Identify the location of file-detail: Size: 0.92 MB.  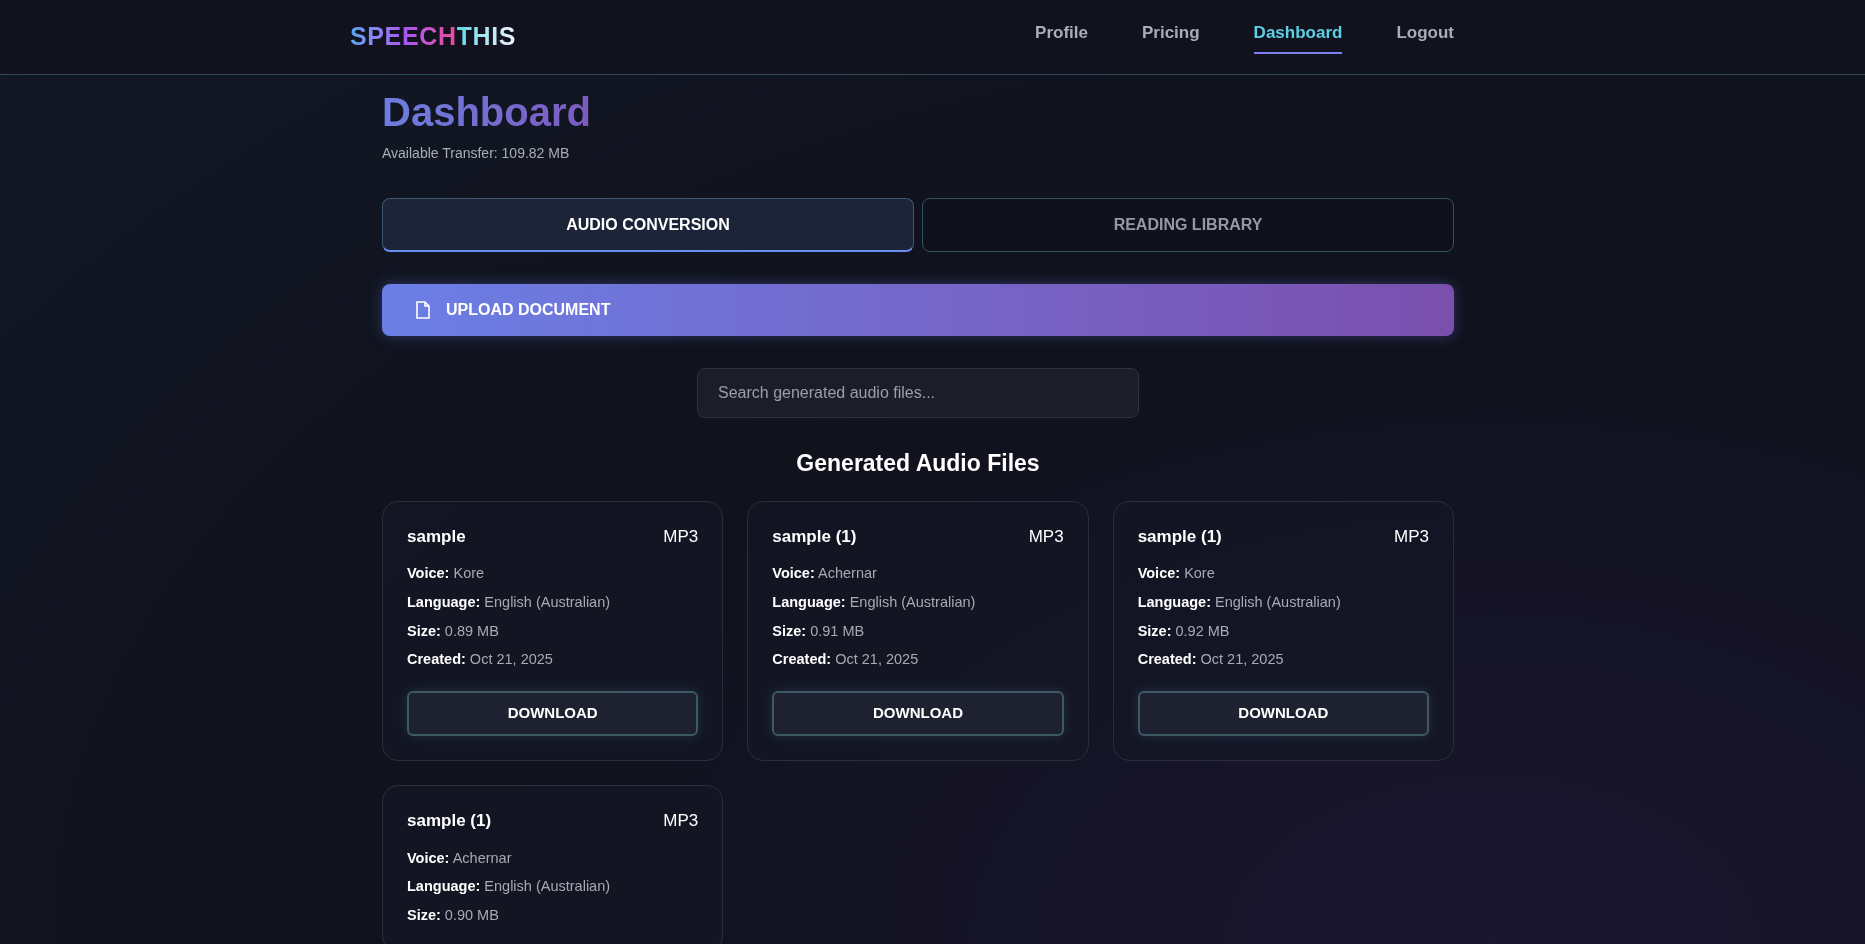
(1184, 631).